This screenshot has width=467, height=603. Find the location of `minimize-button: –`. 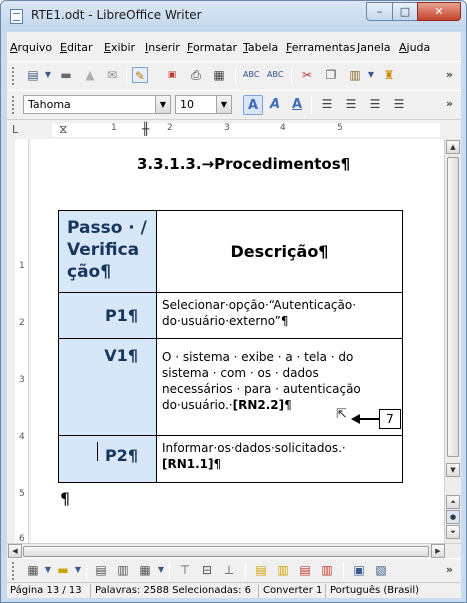

minimize-button: – is located at coordinates (379, 11).